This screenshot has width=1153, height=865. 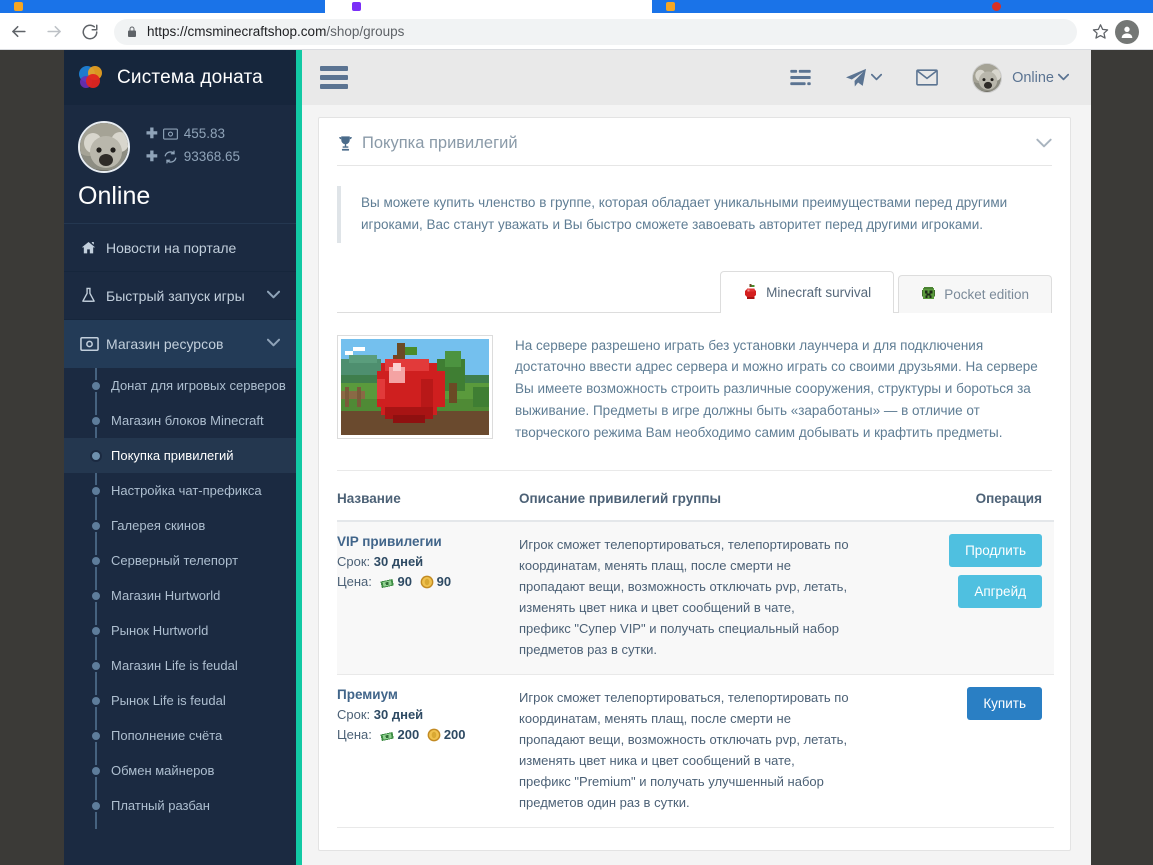 I want to click on sidebar-subitem-blocks-shop: Магазин блоков Minecraft, so click(x=180, y=420).